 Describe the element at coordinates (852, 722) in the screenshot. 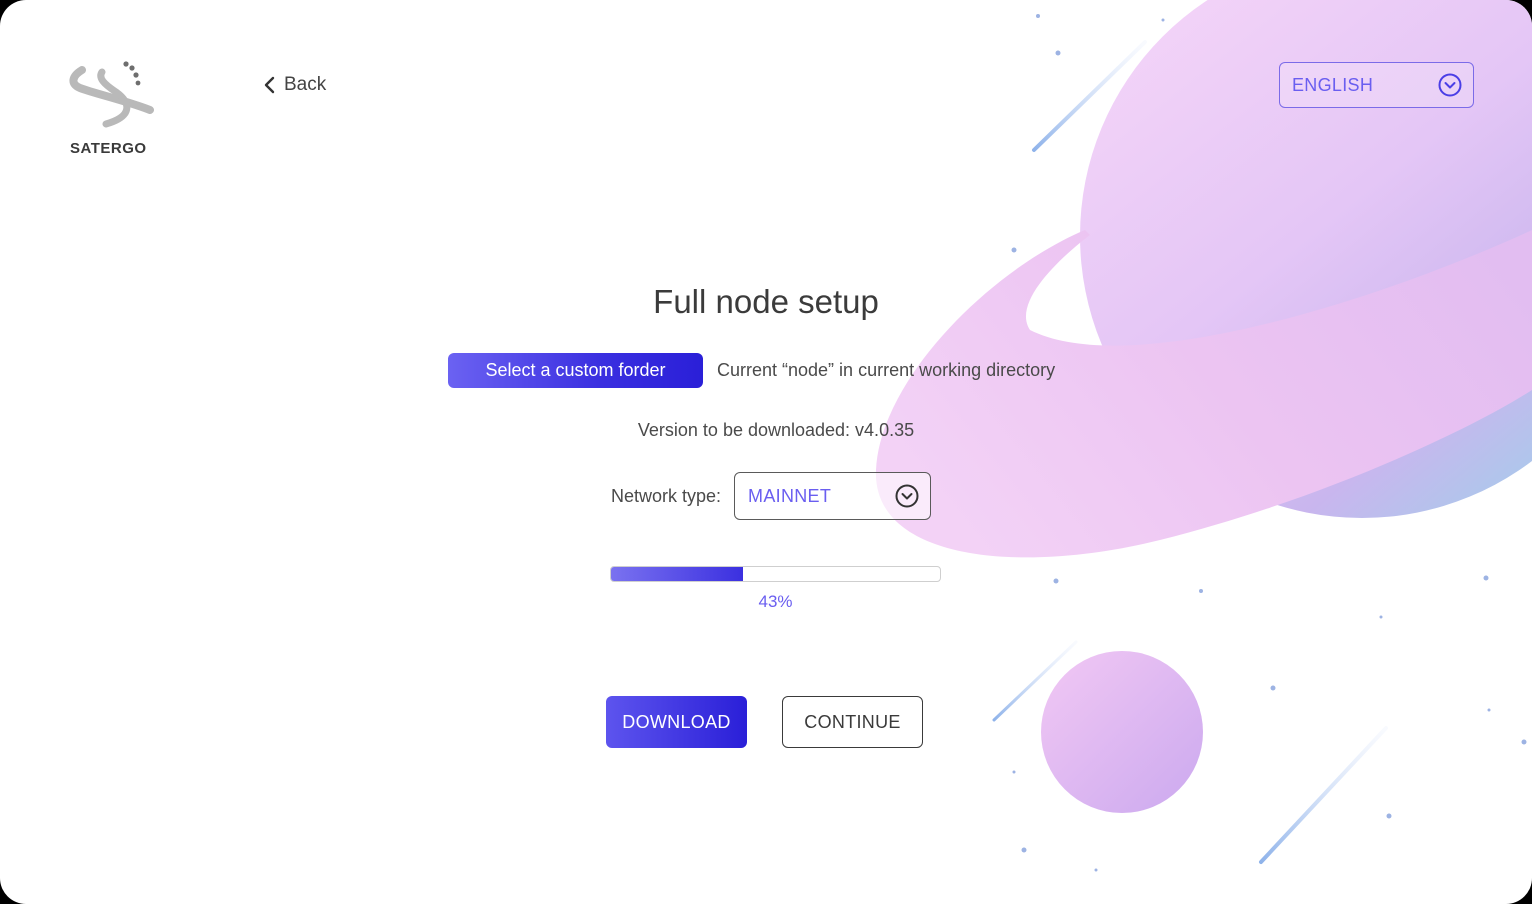

I see `continue-button: CONTINUE` at that location.